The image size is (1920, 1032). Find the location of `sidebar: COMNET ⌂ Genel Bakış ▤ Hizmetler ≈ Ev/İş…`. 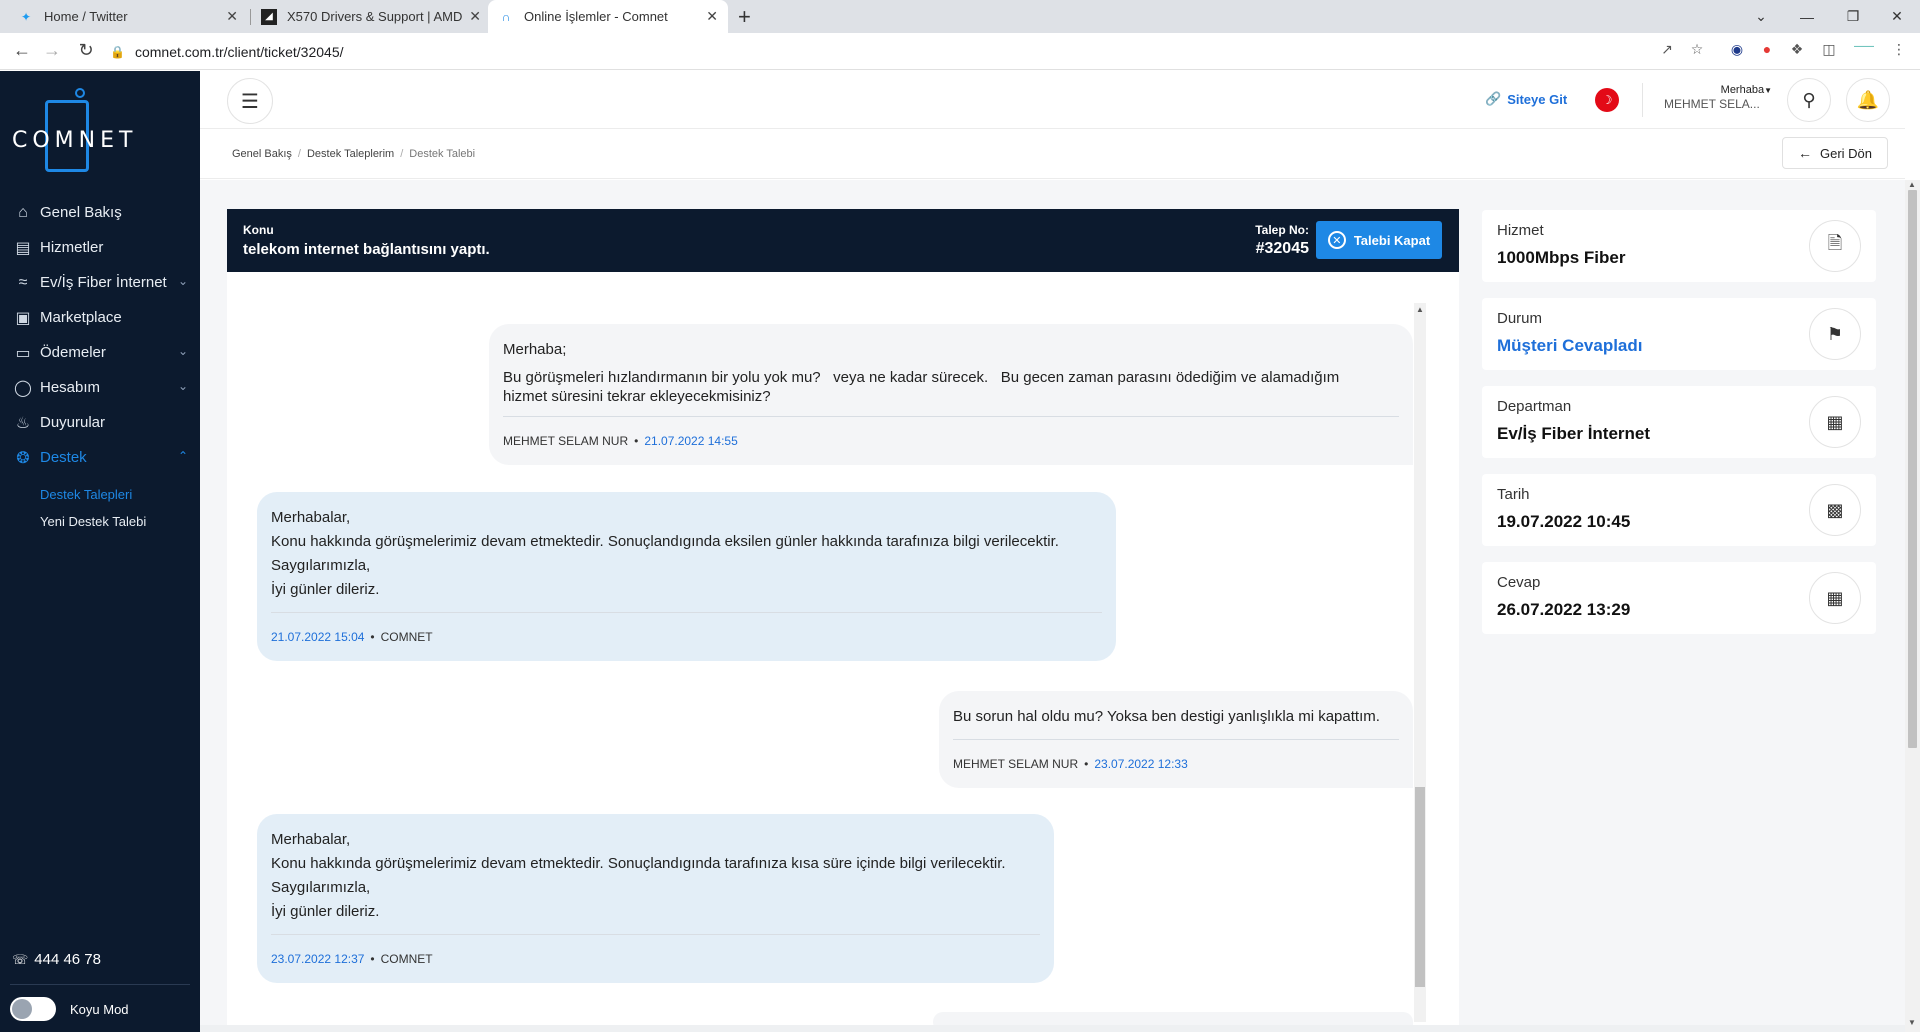

sidebar: COMNET ⌂ Genel Bakış ▤ Hizmetler ≈ Ev/İş… is located at coordinates (100, 551).